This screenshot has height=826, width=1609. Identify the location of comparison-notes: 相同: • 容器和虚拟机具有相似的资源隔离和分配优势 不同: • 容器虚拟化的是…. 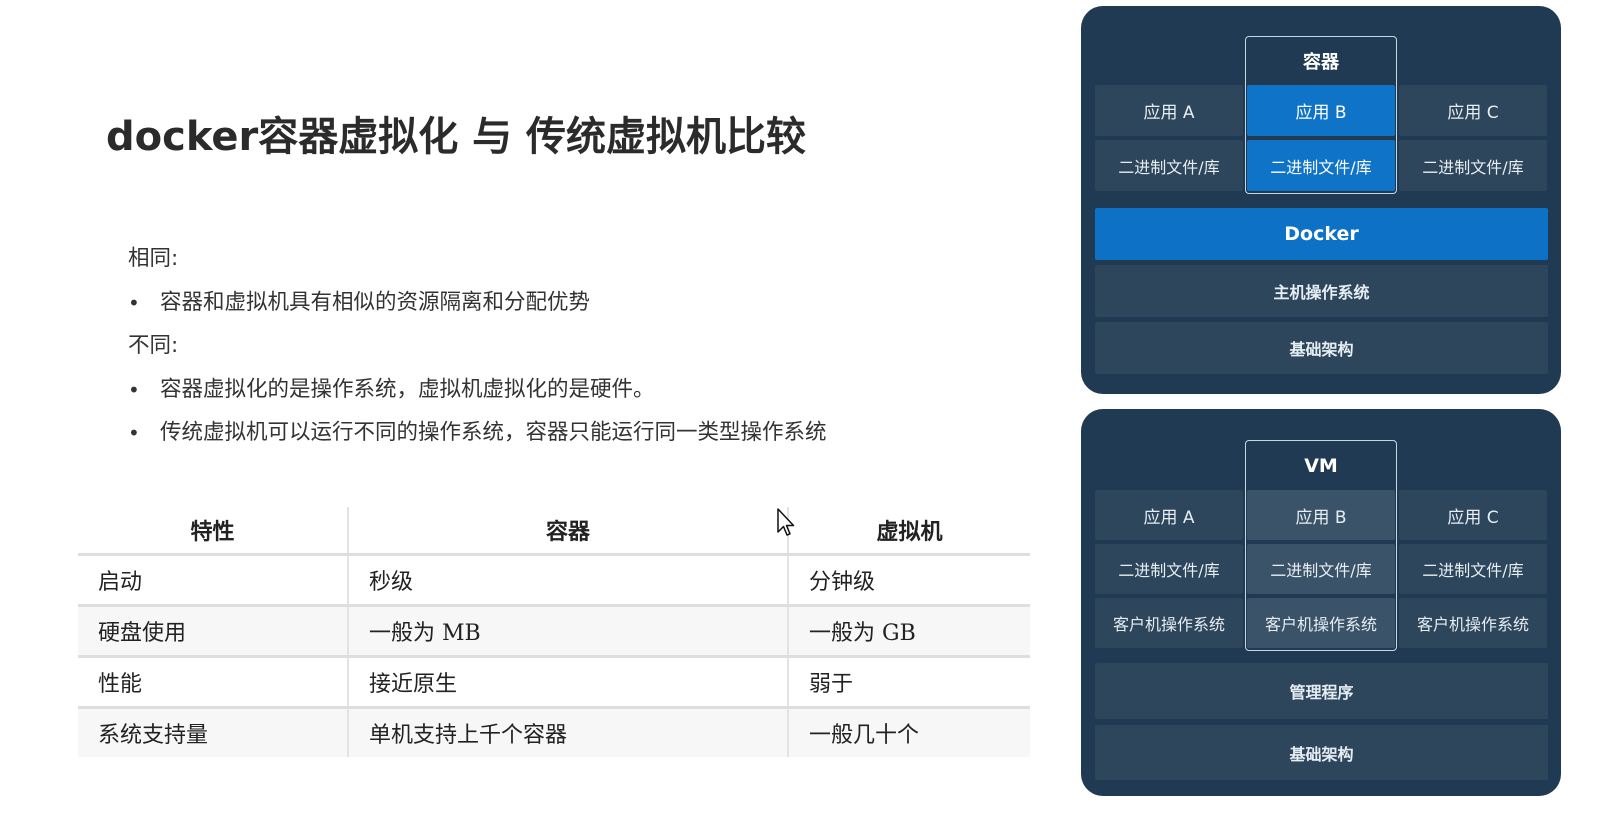
(568, 350).